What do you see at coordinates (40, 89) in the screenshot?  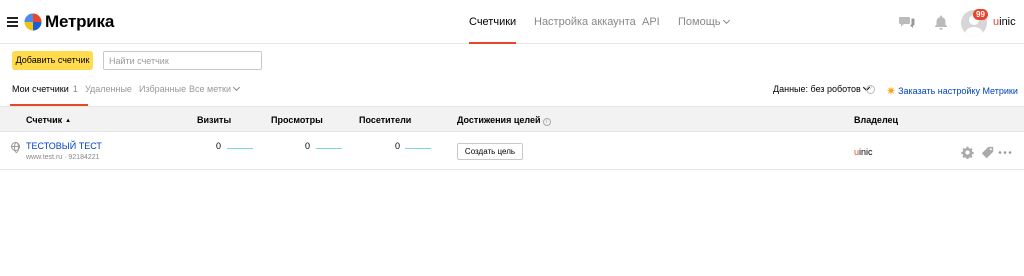 I see `filter-my-counters-label: Мои счетчики` at bounding box center [40, 89].